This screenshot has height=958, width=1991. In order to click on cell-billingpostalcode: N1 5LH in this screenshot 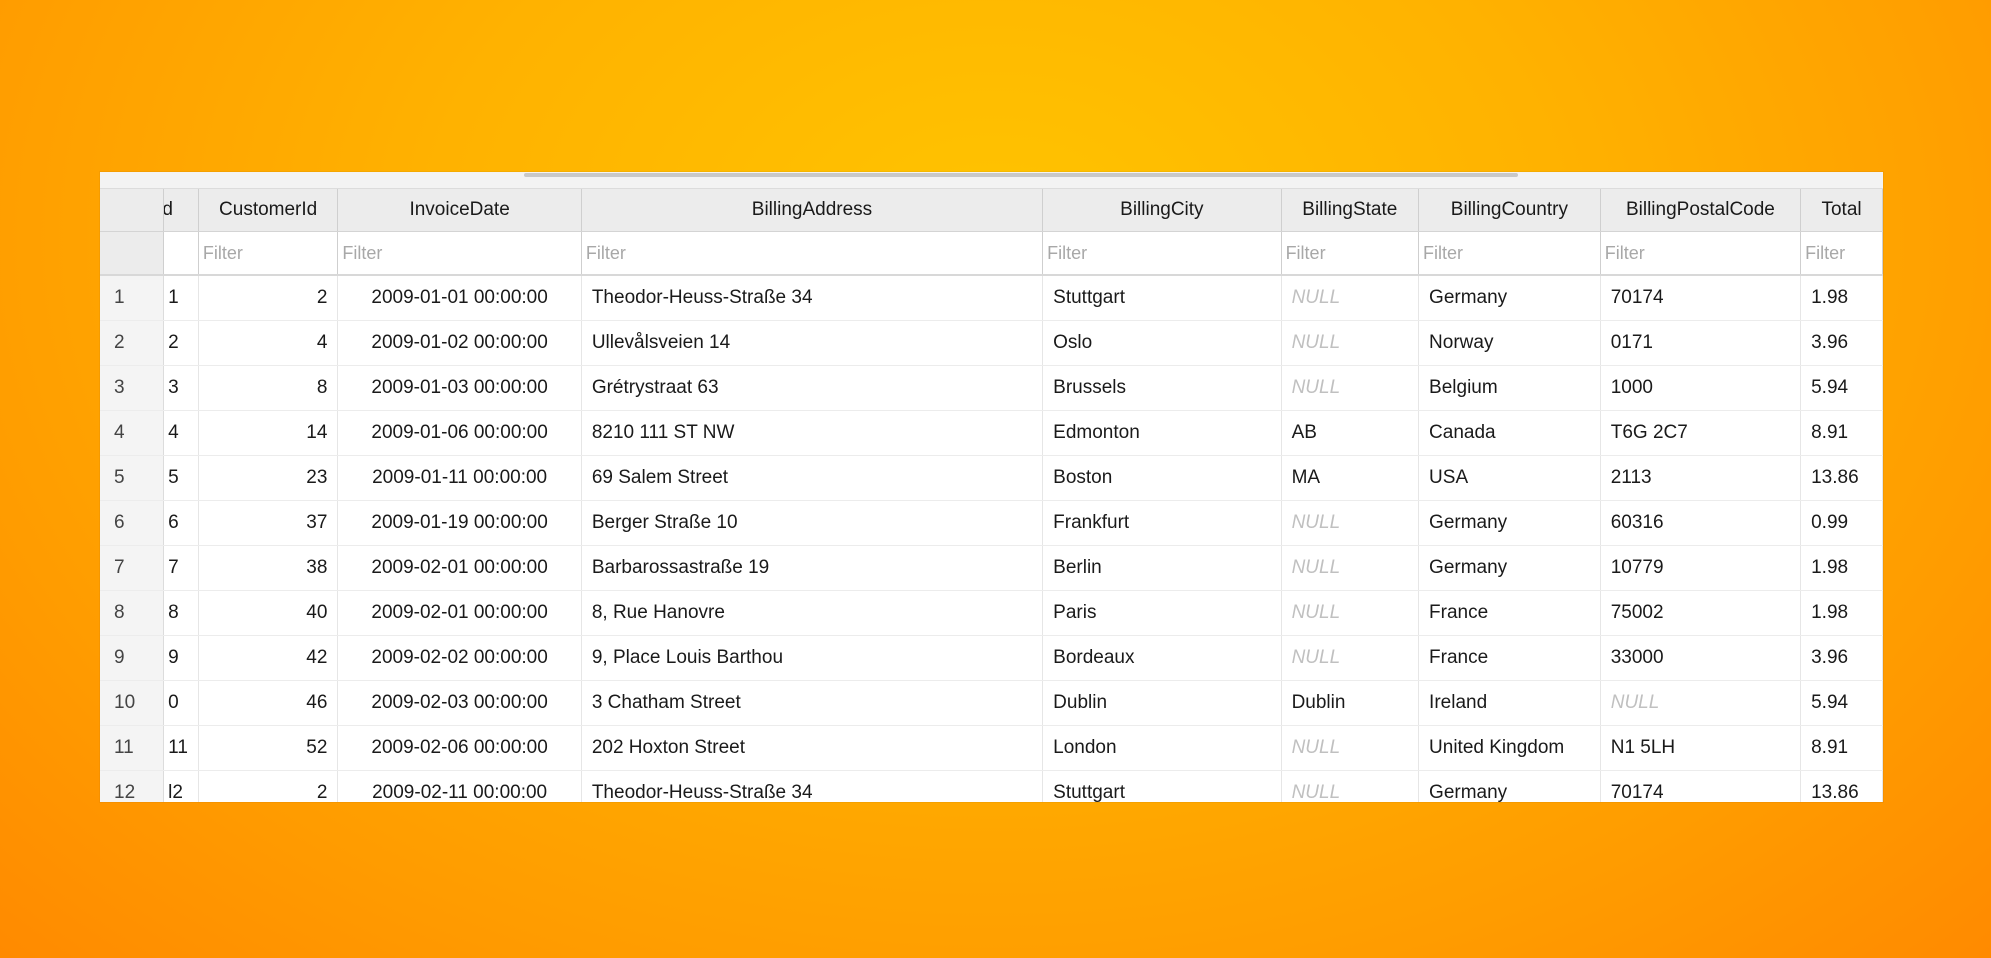, I will do `click(1701, 748)`.